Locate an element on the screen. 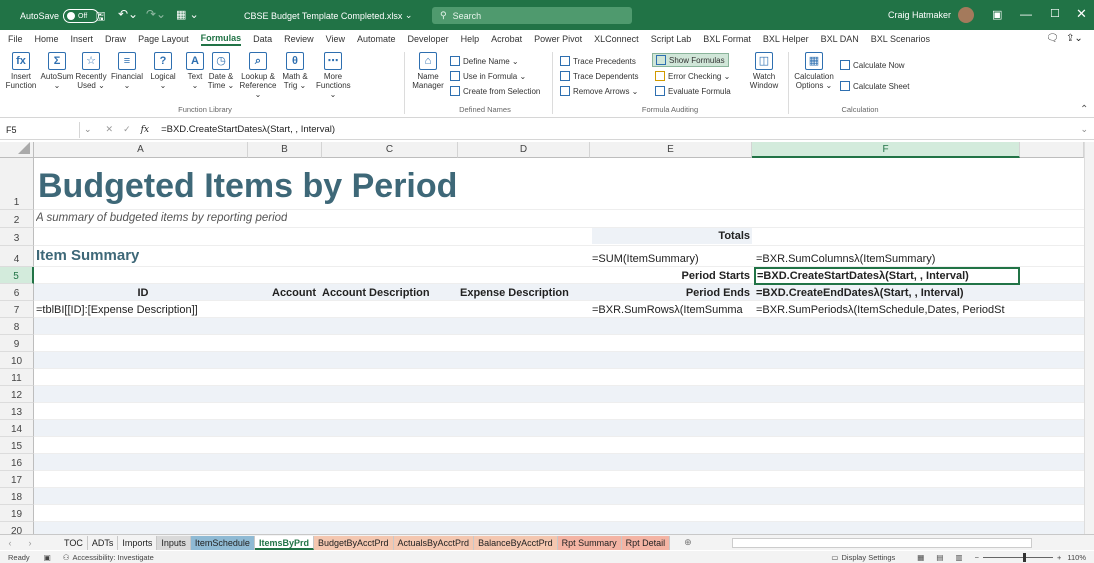  row-header-16: 16 is located at coordinates (17, 462).